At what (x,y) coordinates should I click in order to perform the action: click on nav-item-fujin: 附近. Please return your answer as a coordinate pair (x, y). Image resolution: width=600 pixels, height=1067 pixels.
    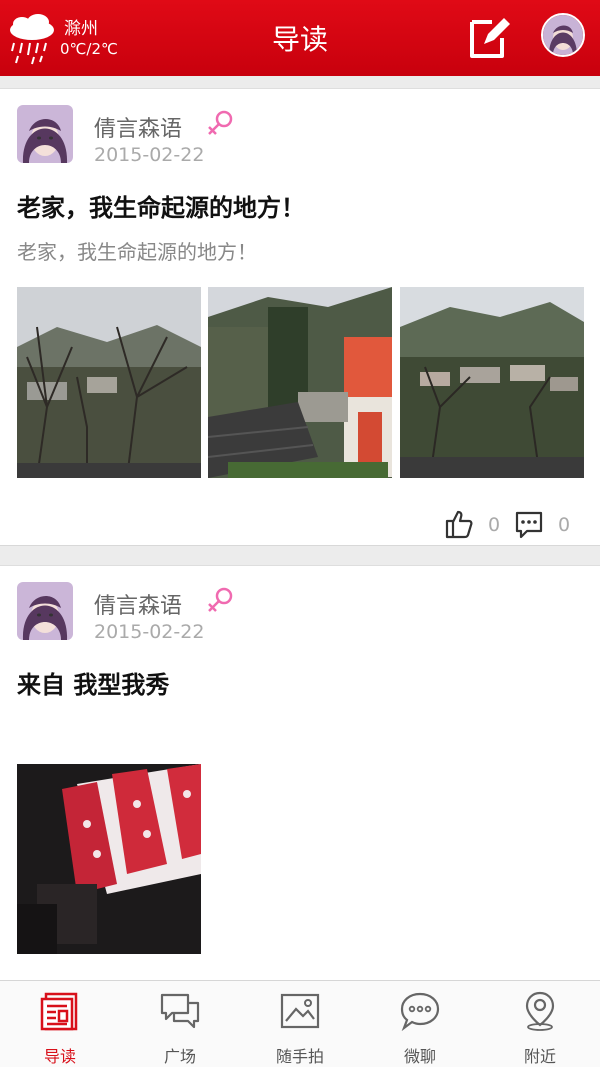
    Looking at the image, I should click on (540, 1024).